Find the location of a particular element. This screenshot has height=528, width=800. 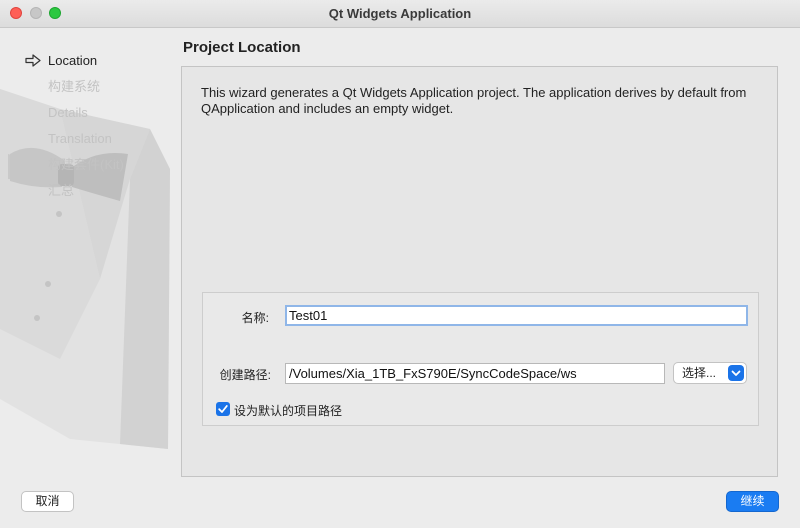

step-label: Location is located at coordinates (73, 60).